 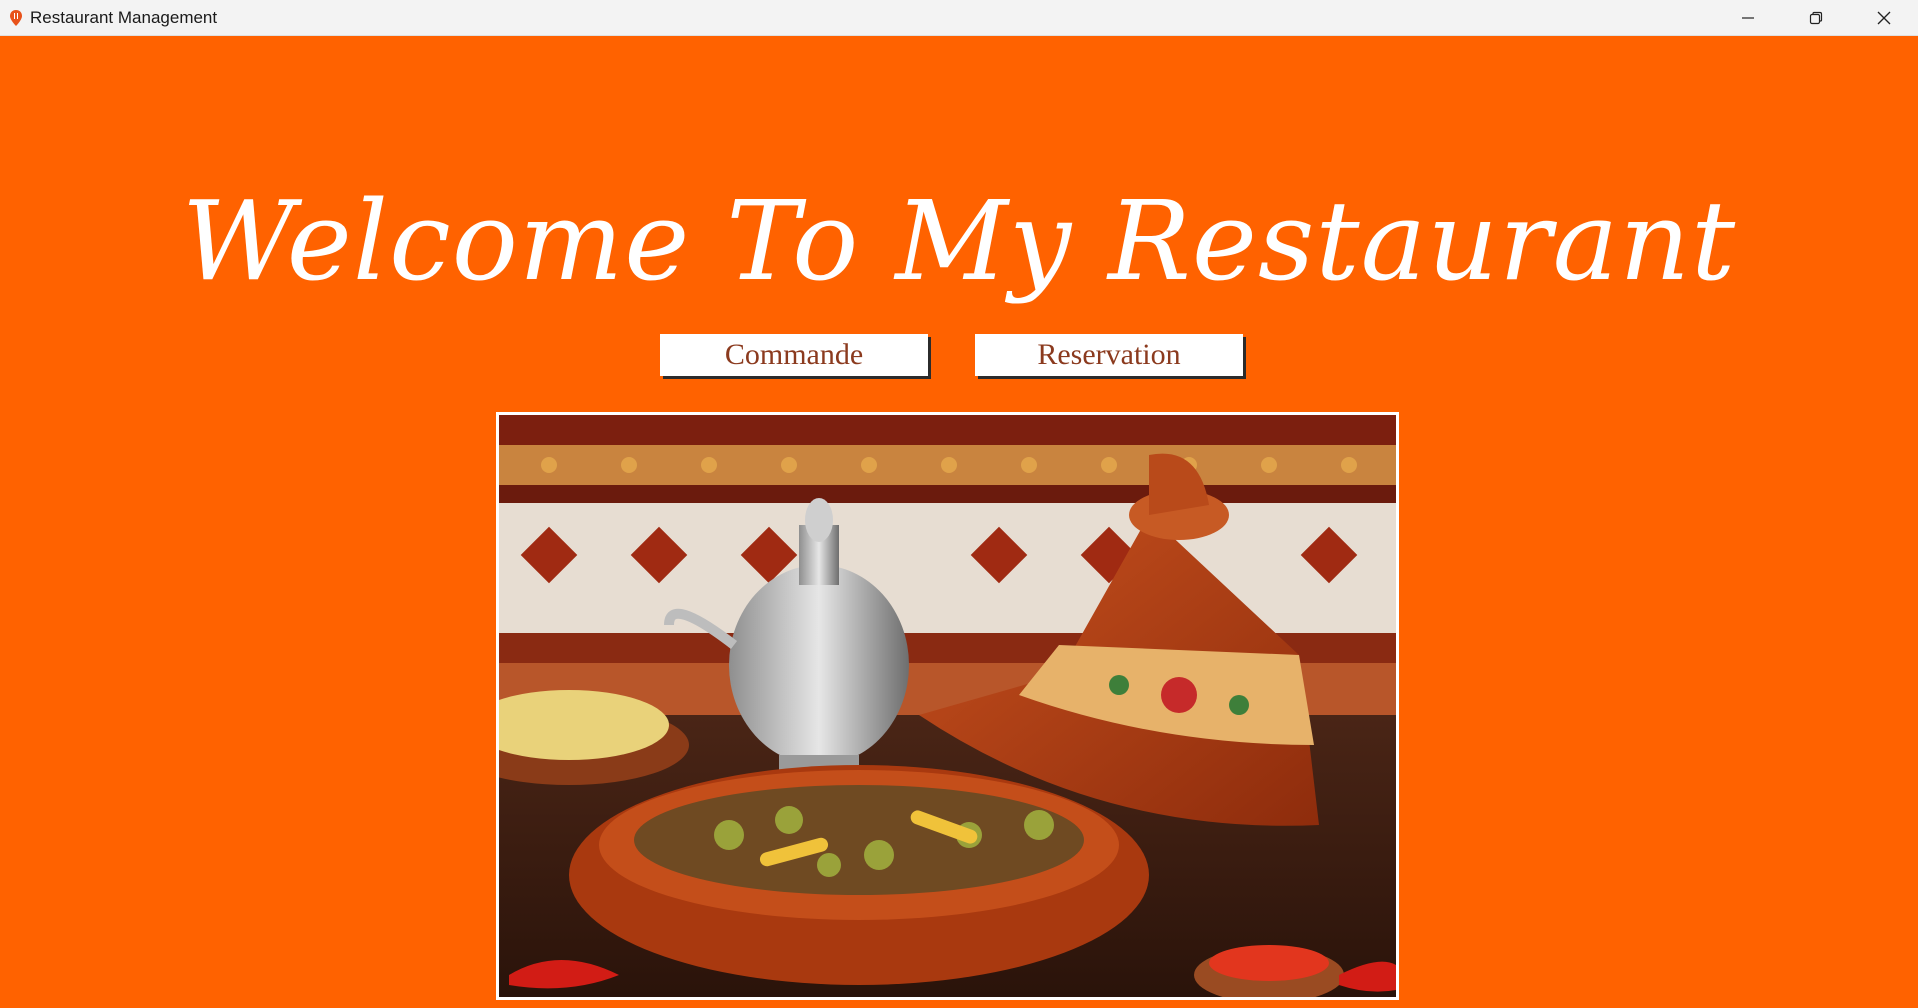 What do you see at coordinates (959, 18) in the screenshot?
I see `title-bar: Restaurant Management` at bounding box center [959, 18].